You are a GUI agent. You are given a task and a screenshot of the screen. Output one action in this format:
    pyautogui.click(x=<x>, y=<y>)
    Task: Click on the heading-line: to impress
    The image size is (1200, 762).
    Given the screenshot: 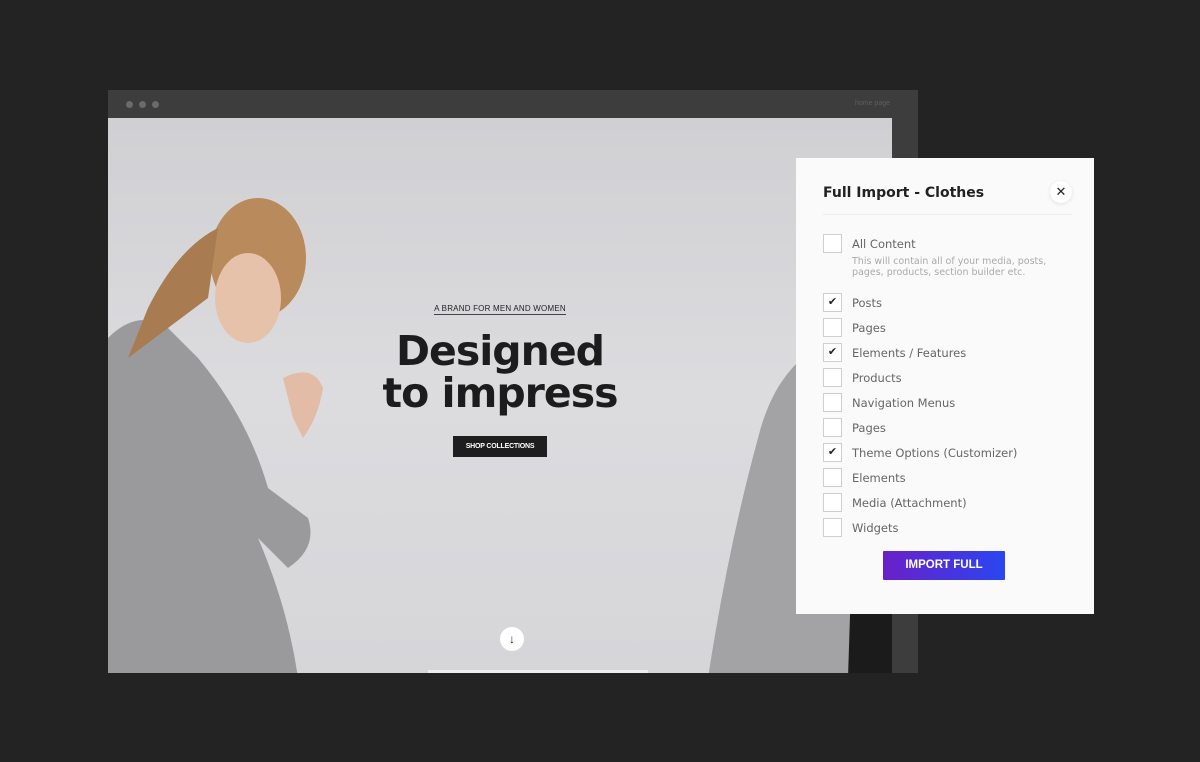 What is the action you would take?
    pyautogui.click(x=500, y=393)
    